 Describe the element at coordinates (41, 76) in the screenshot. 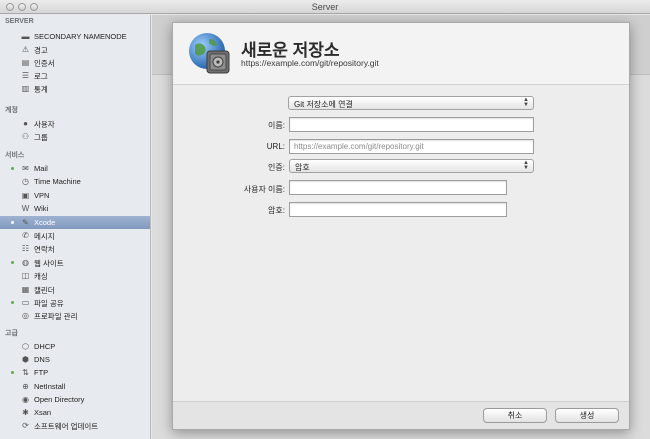

I see `sidebar-item-label: 로그` at that location.